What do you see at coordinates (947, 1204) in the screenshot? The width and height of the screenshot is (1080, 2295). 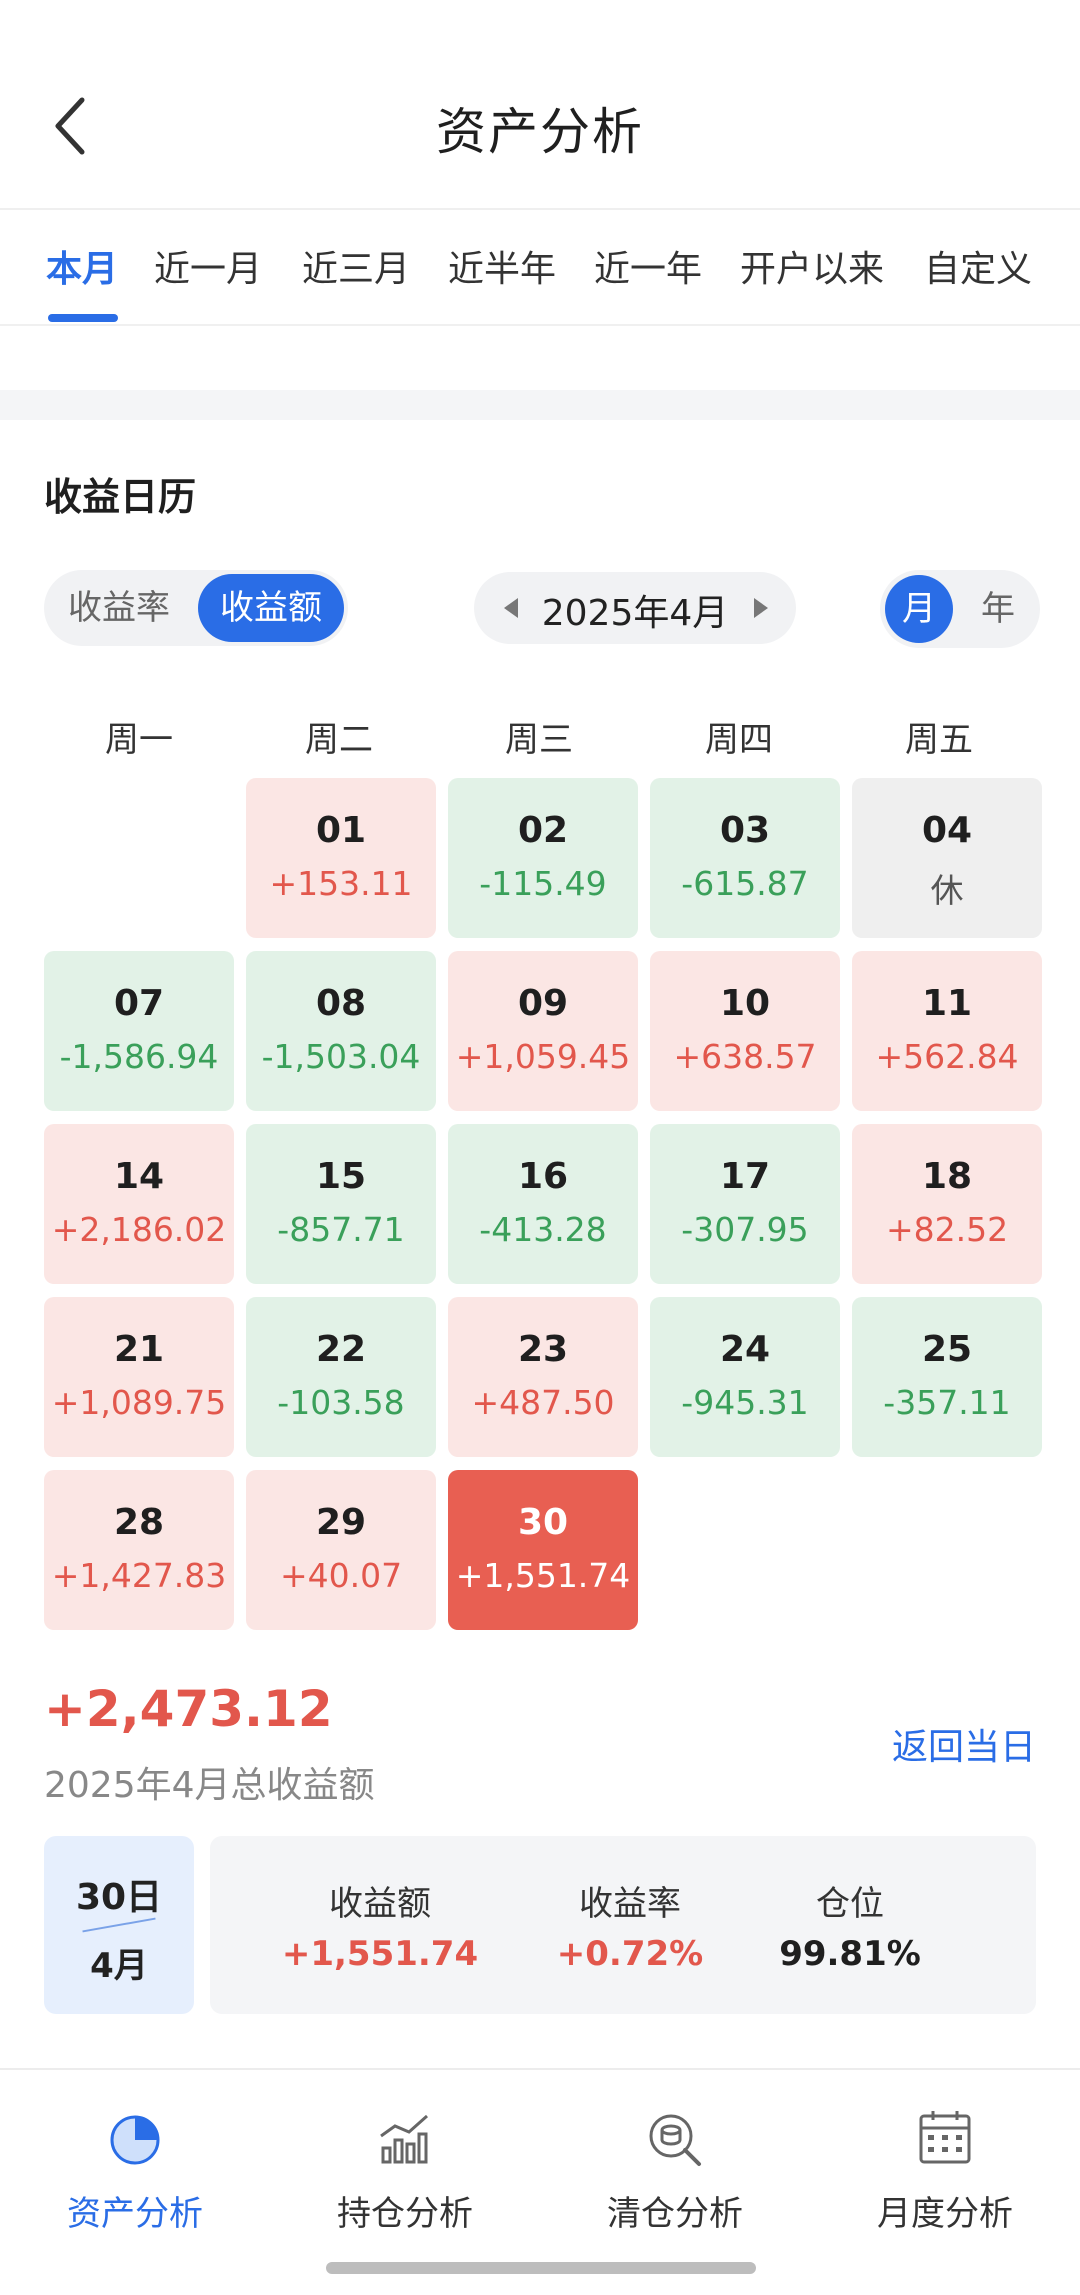 I see `calendar-day-cell: 18 +82.52` at bounding box center [947, 1204].